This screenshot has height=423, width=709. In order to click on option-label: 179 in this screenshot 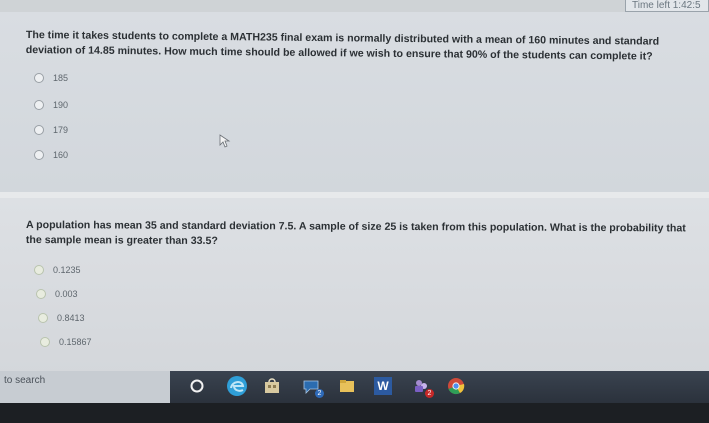, I will do `click(61, 130)`.